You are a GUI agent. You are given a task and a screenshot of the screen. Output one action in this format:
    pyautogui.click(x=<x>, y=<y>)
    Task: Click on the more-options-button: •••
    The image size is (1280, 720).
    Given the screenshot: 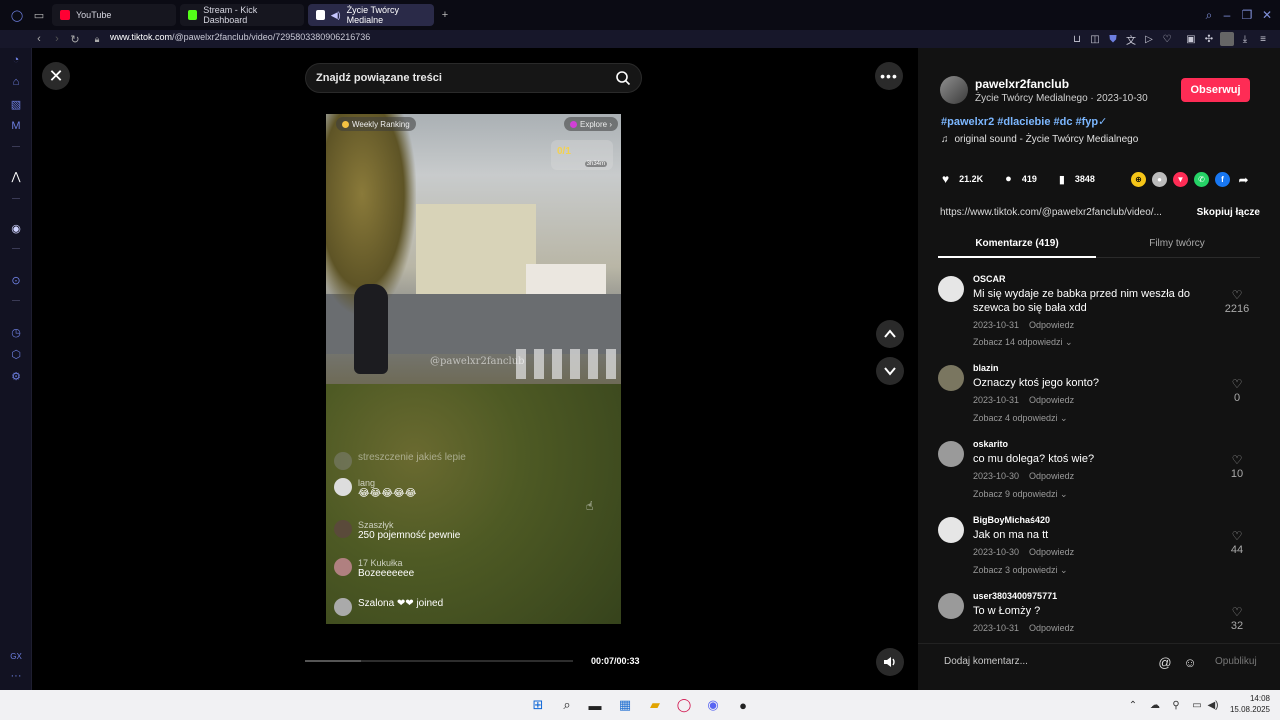 What is the action you would take?
    pyautogui.click(x=889, y=76)
    